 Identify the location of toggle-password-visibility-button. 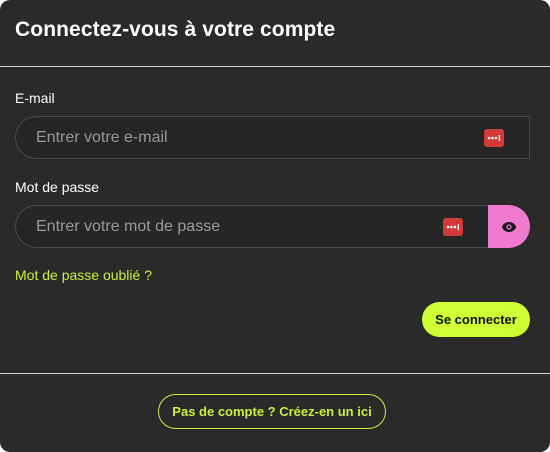
(509, 226).